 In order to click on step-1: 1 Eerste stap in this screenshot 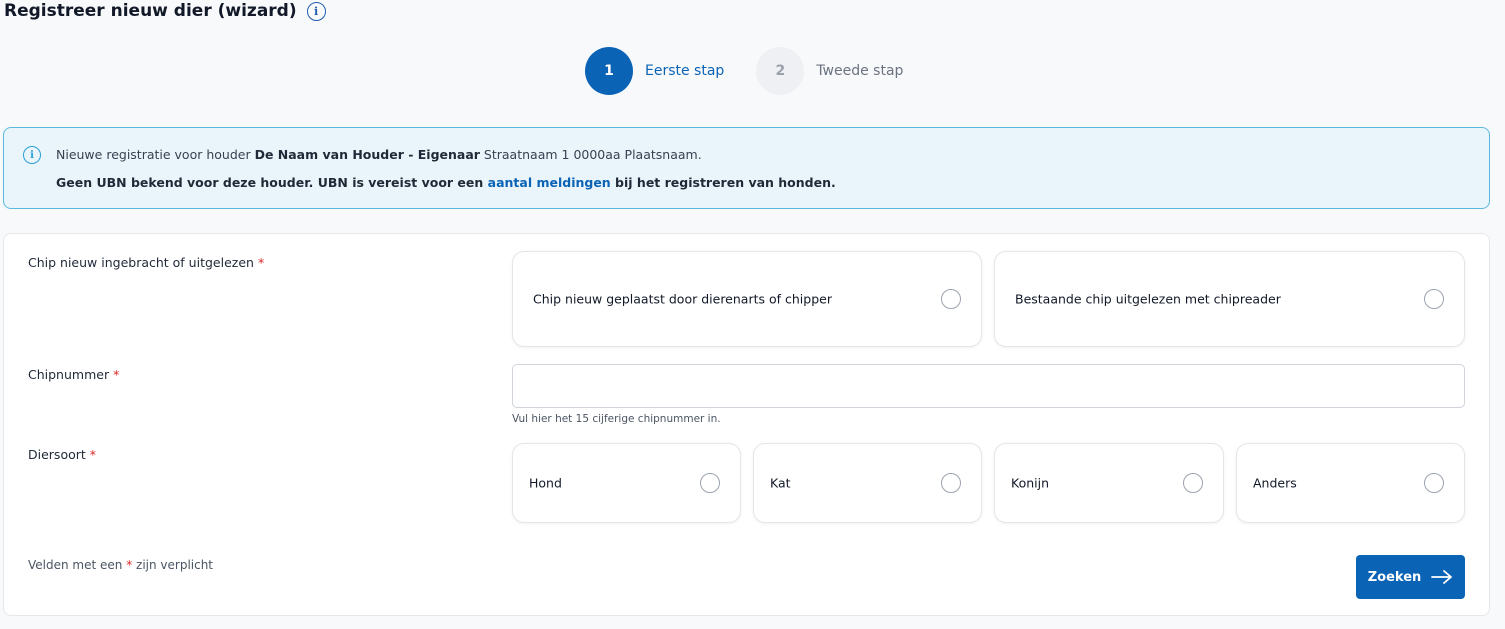, I will do `click(654, 71)`.